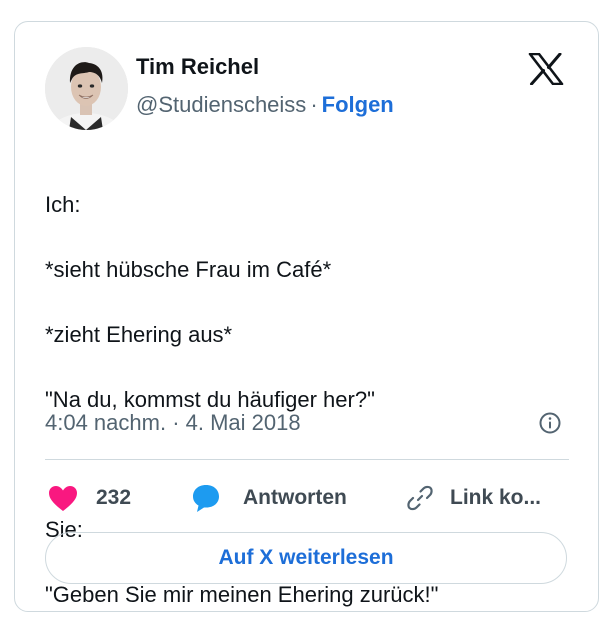 This screenshot has height=644, width=615. What do you see at coordinates (89, 498) in the screenshot?
I see `like-button: 232` at bounding box center [89, 498].